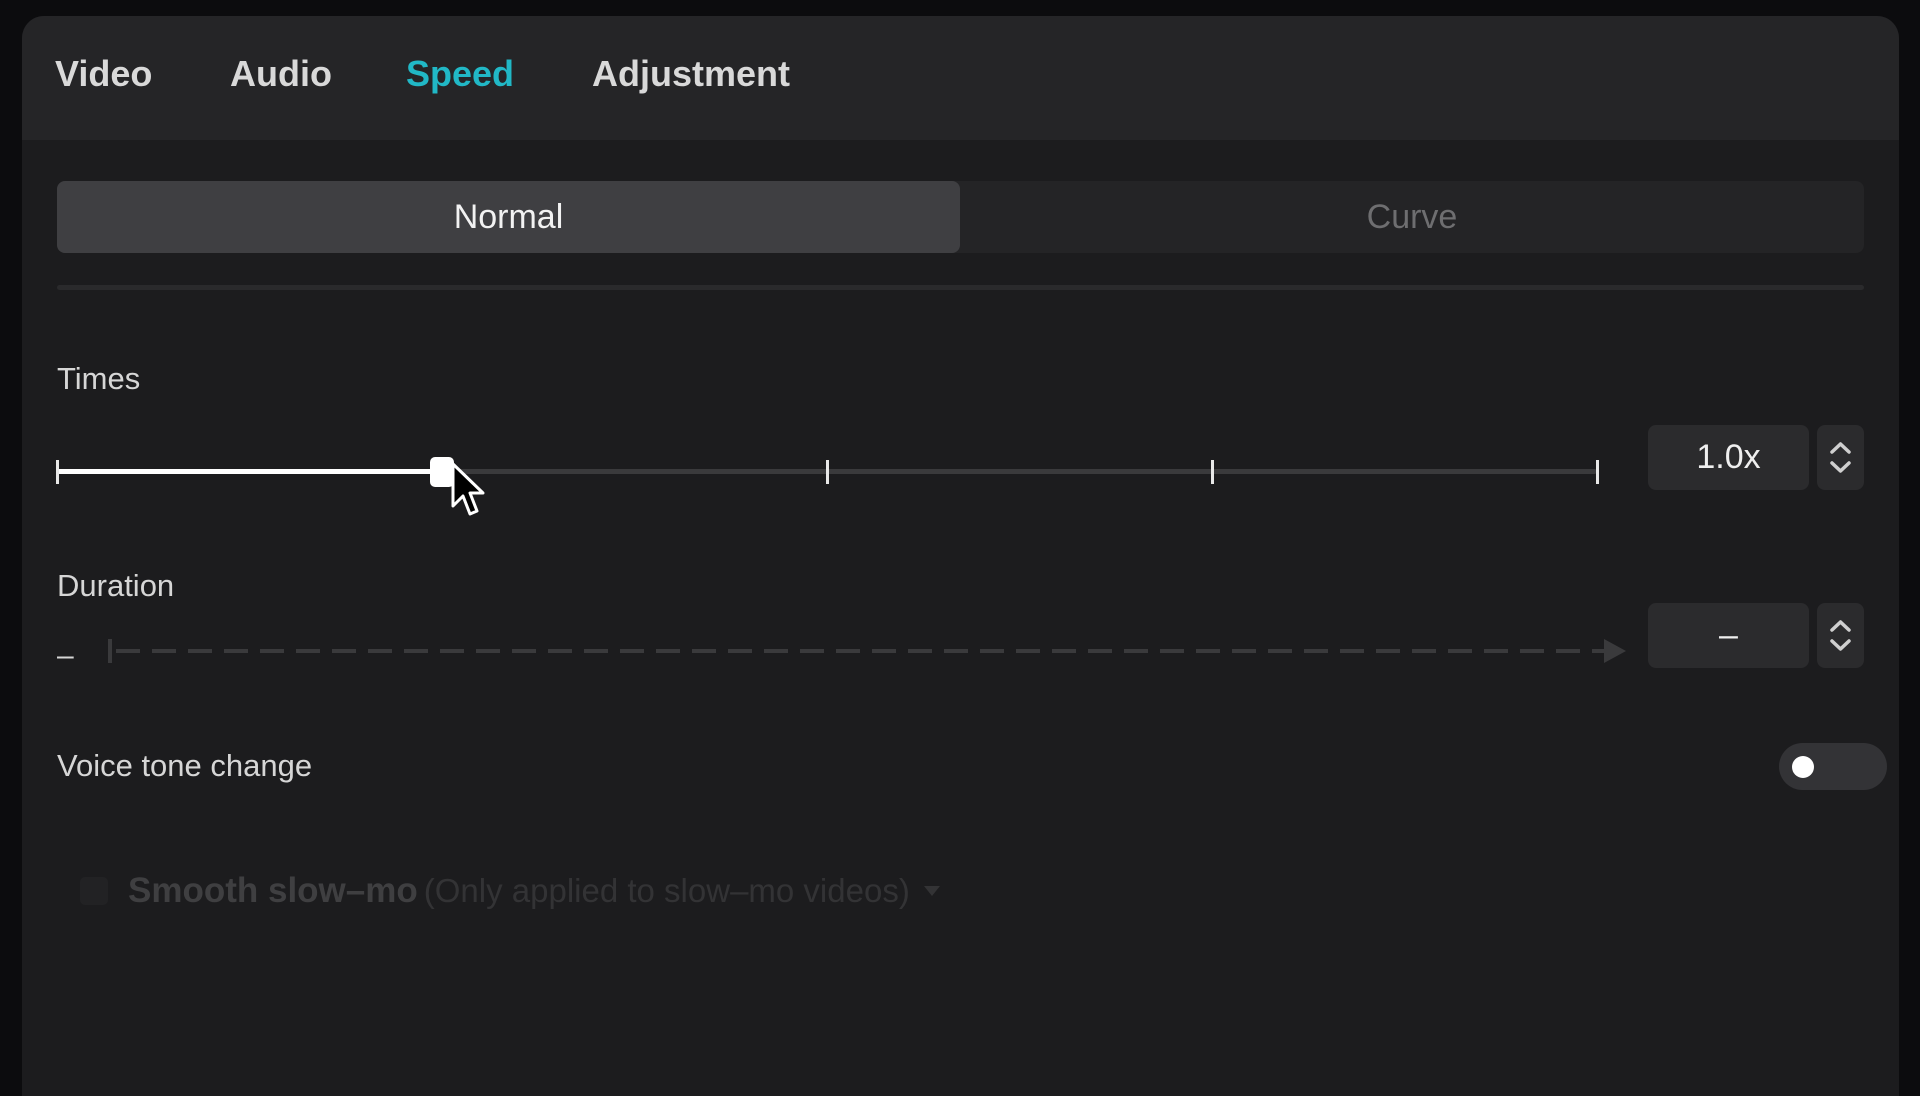  Describe the element at coordinates (185, 765) in the screenshot. I see `voice-tone-label: Voice tone change` at that location.